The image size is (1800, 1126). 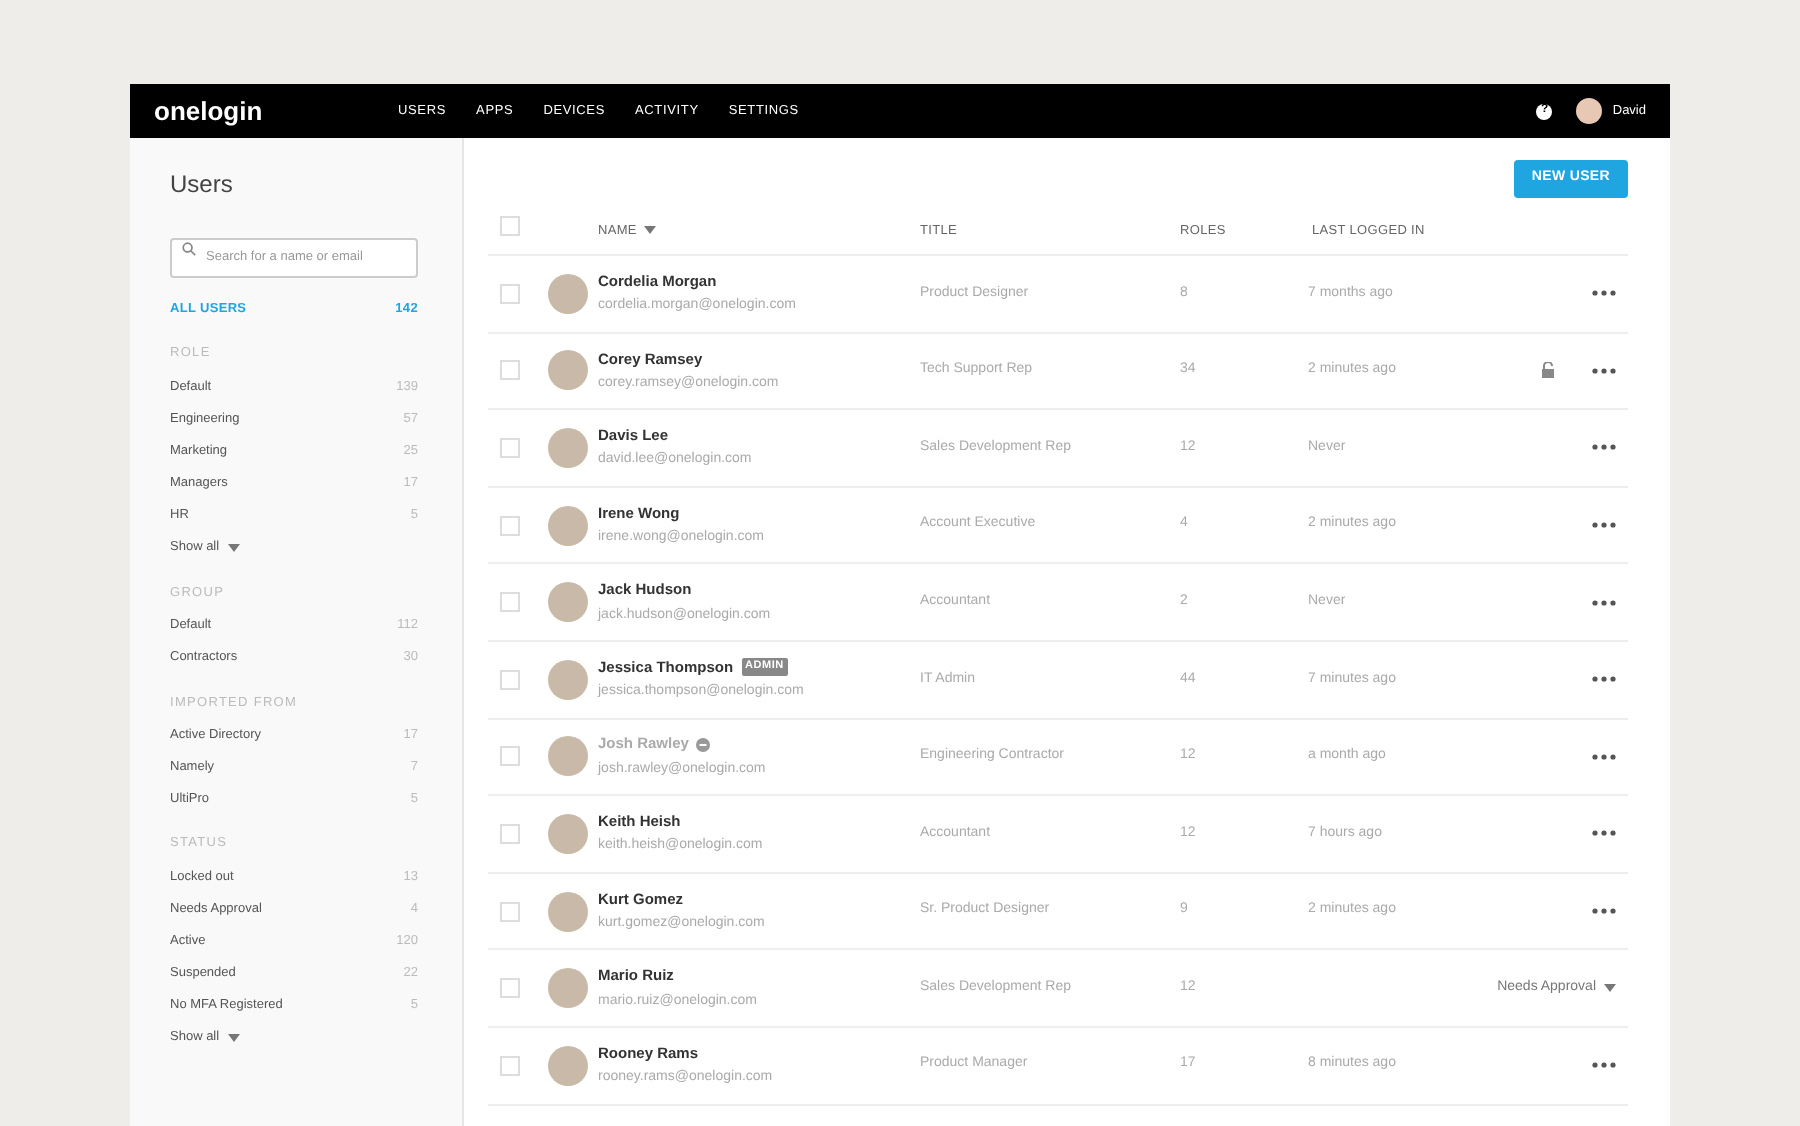 What do you see at coordinates (189, 248) in the screenshot?
I see `search-icon` at bounding box center [189, 248].